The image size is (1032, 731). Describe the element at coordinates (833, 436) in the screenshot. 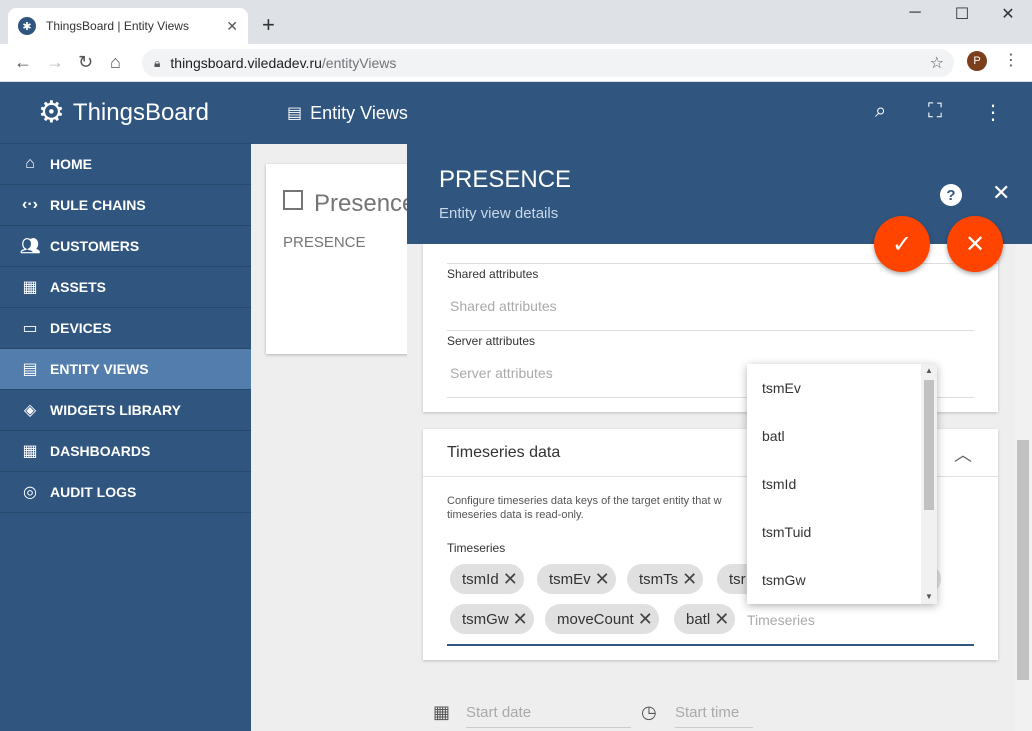

I see `dropdown-option: batl` at that location.